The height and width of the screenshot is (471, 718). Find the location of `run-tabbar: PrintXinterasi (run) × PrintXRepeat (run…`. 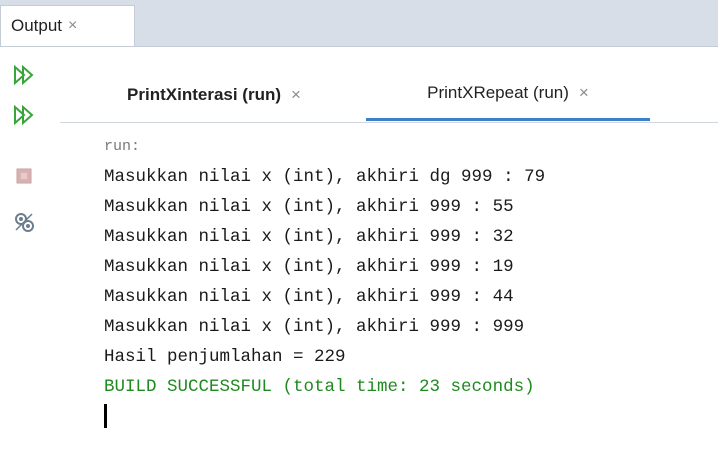

run-tabbar: PrintXinterasi (run) × PrintXRepeat (run… is located at coordinates (389, 95).